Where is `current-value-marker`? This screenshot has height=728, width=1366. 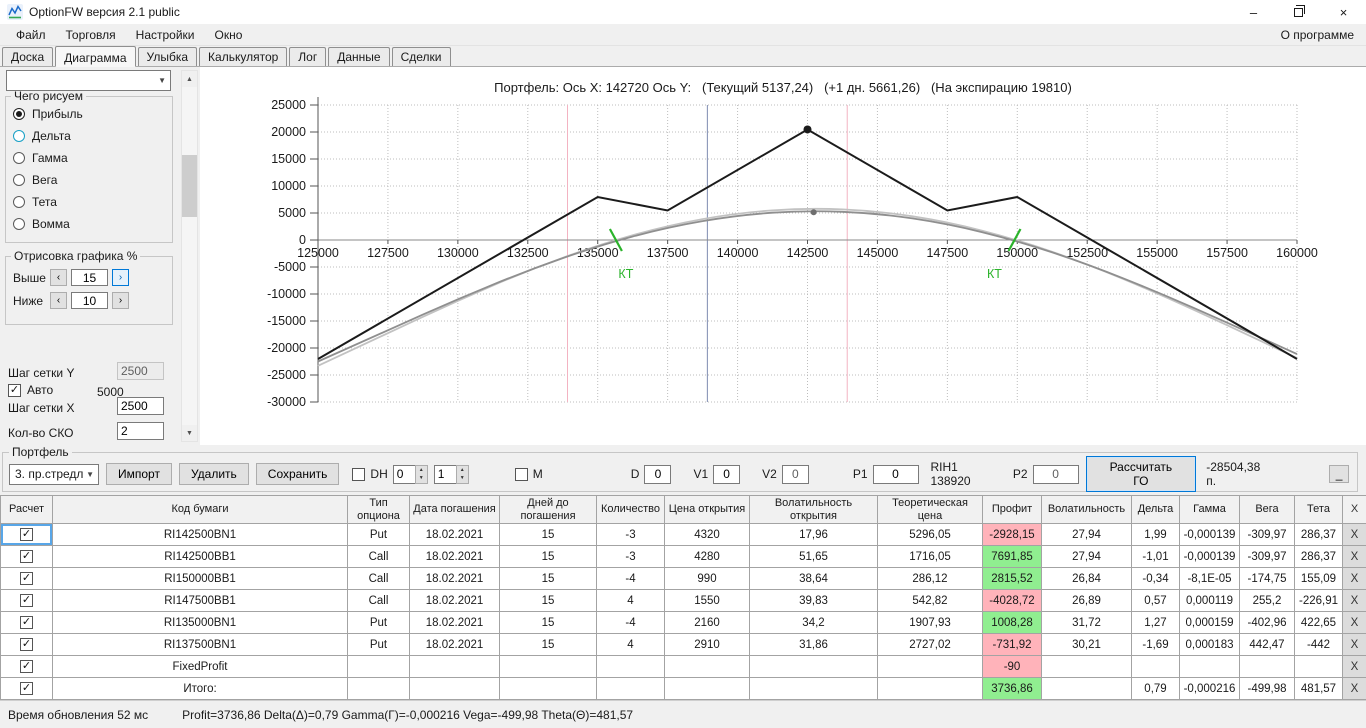 current-value-marker is located at coordinates (813, 212).